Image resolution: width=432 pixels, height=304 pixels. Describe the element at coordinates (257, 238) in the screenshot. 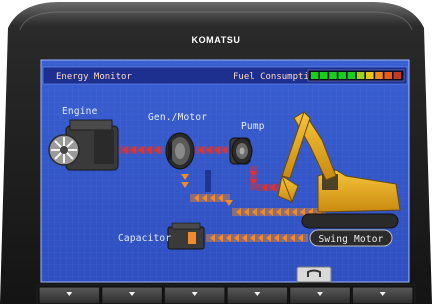

I see `flow-capacitor-to-swing` at that location.